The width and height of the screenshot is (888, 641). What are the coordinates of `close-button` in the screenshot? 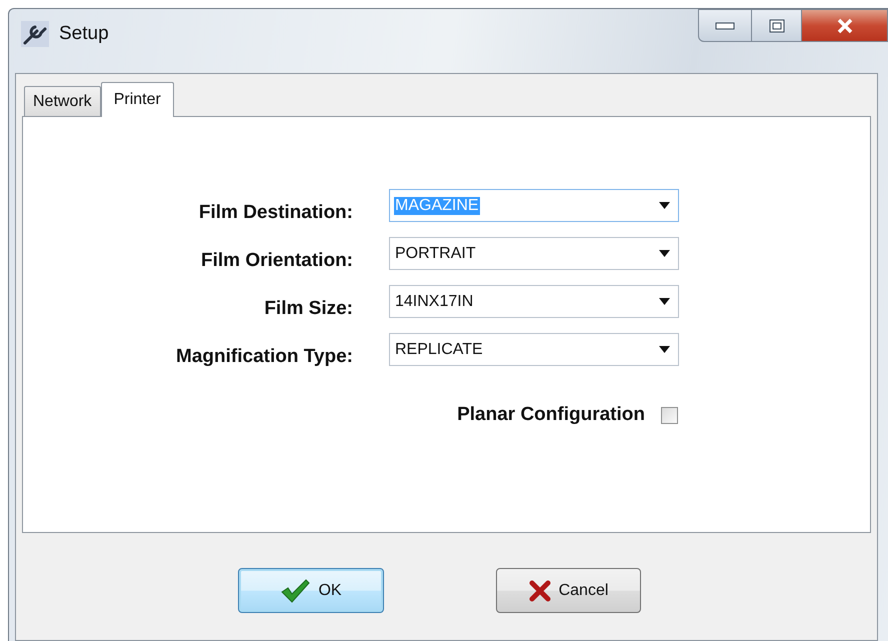 It's located at (845, 25).